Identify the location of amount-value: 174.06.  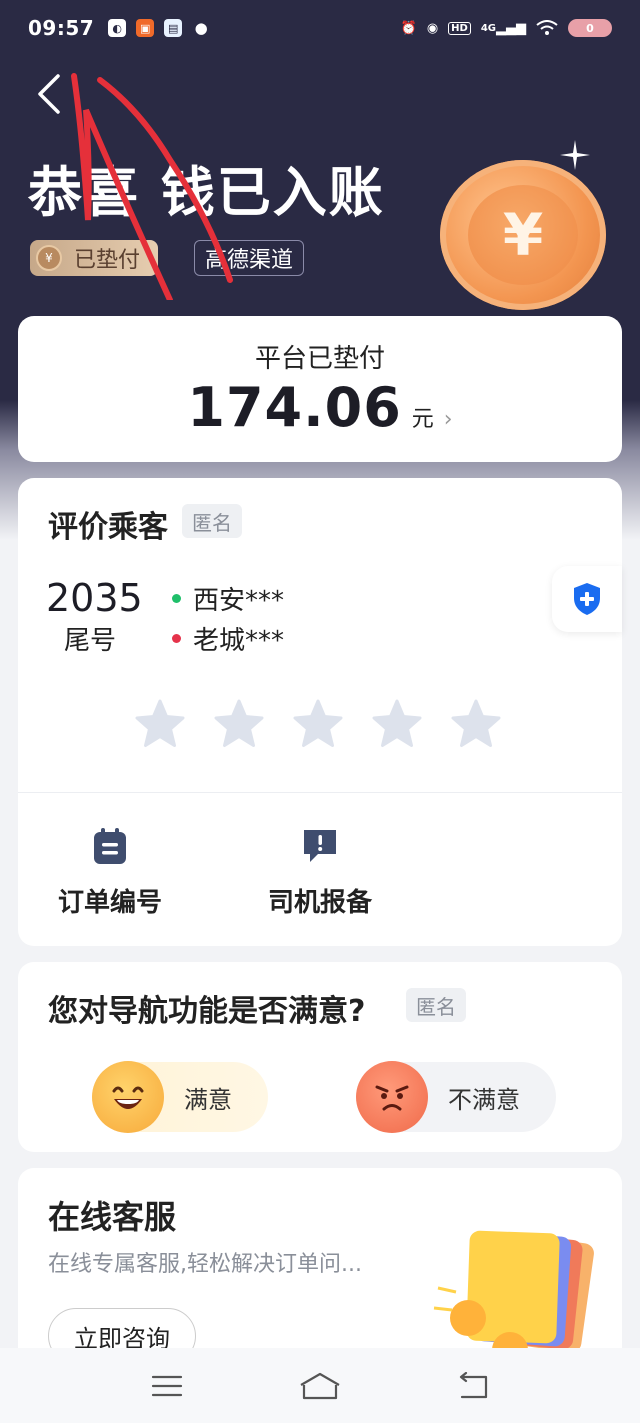
(294, 407).